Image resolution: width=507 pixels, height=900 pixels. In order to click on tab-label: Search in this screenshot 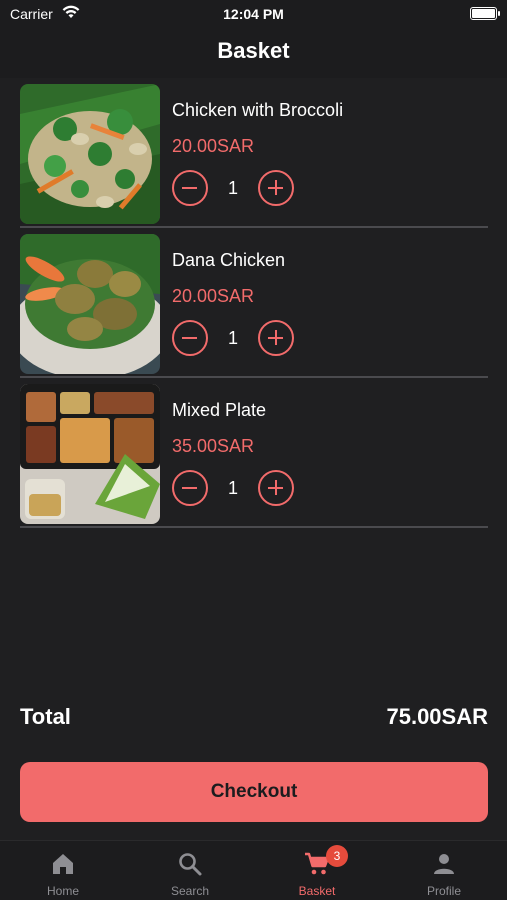, I will do `click(190, 891)`.